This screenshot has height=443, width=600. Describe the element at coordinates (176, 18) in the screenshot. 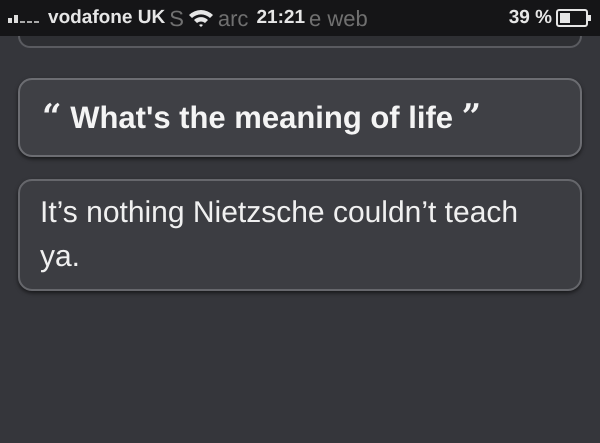

I see `ghost-text: S` at that location.